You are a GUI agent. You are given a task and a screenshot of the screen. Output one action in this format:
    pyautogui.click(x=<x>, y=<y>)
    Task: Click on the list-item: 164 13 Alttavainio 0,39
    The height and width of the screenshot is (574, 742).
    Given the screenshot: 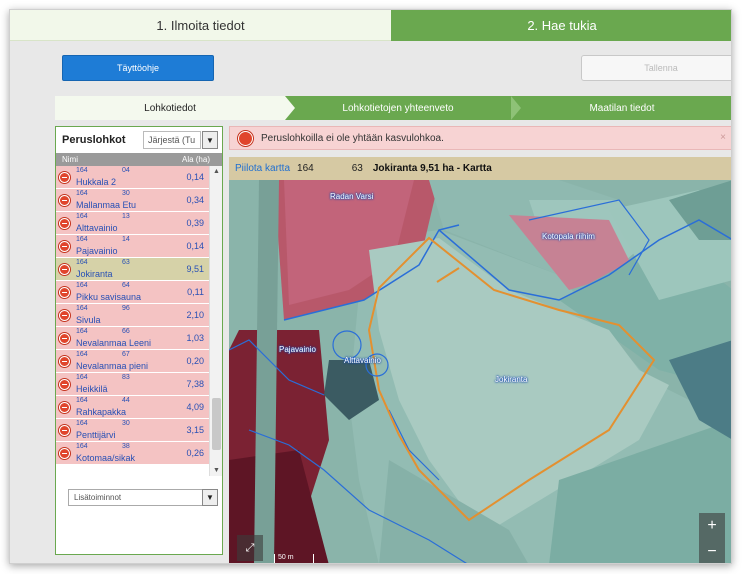 What is the action you would take?
    pyautogui.click(x=133, y=223)
    